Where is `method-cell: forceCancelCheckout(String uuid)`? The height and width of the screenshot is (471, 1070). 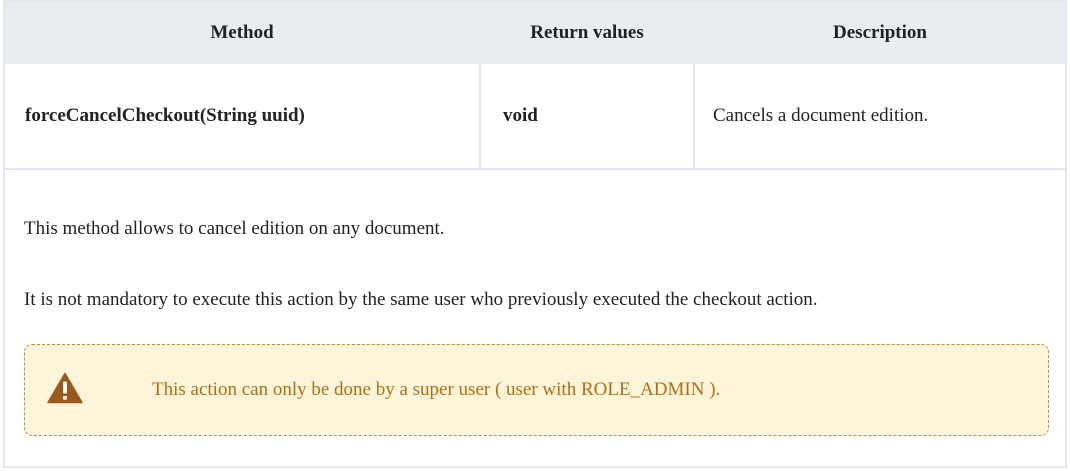
method-cell: forceCancelCheckout(String uuid) is located at coordinates (165, 115).